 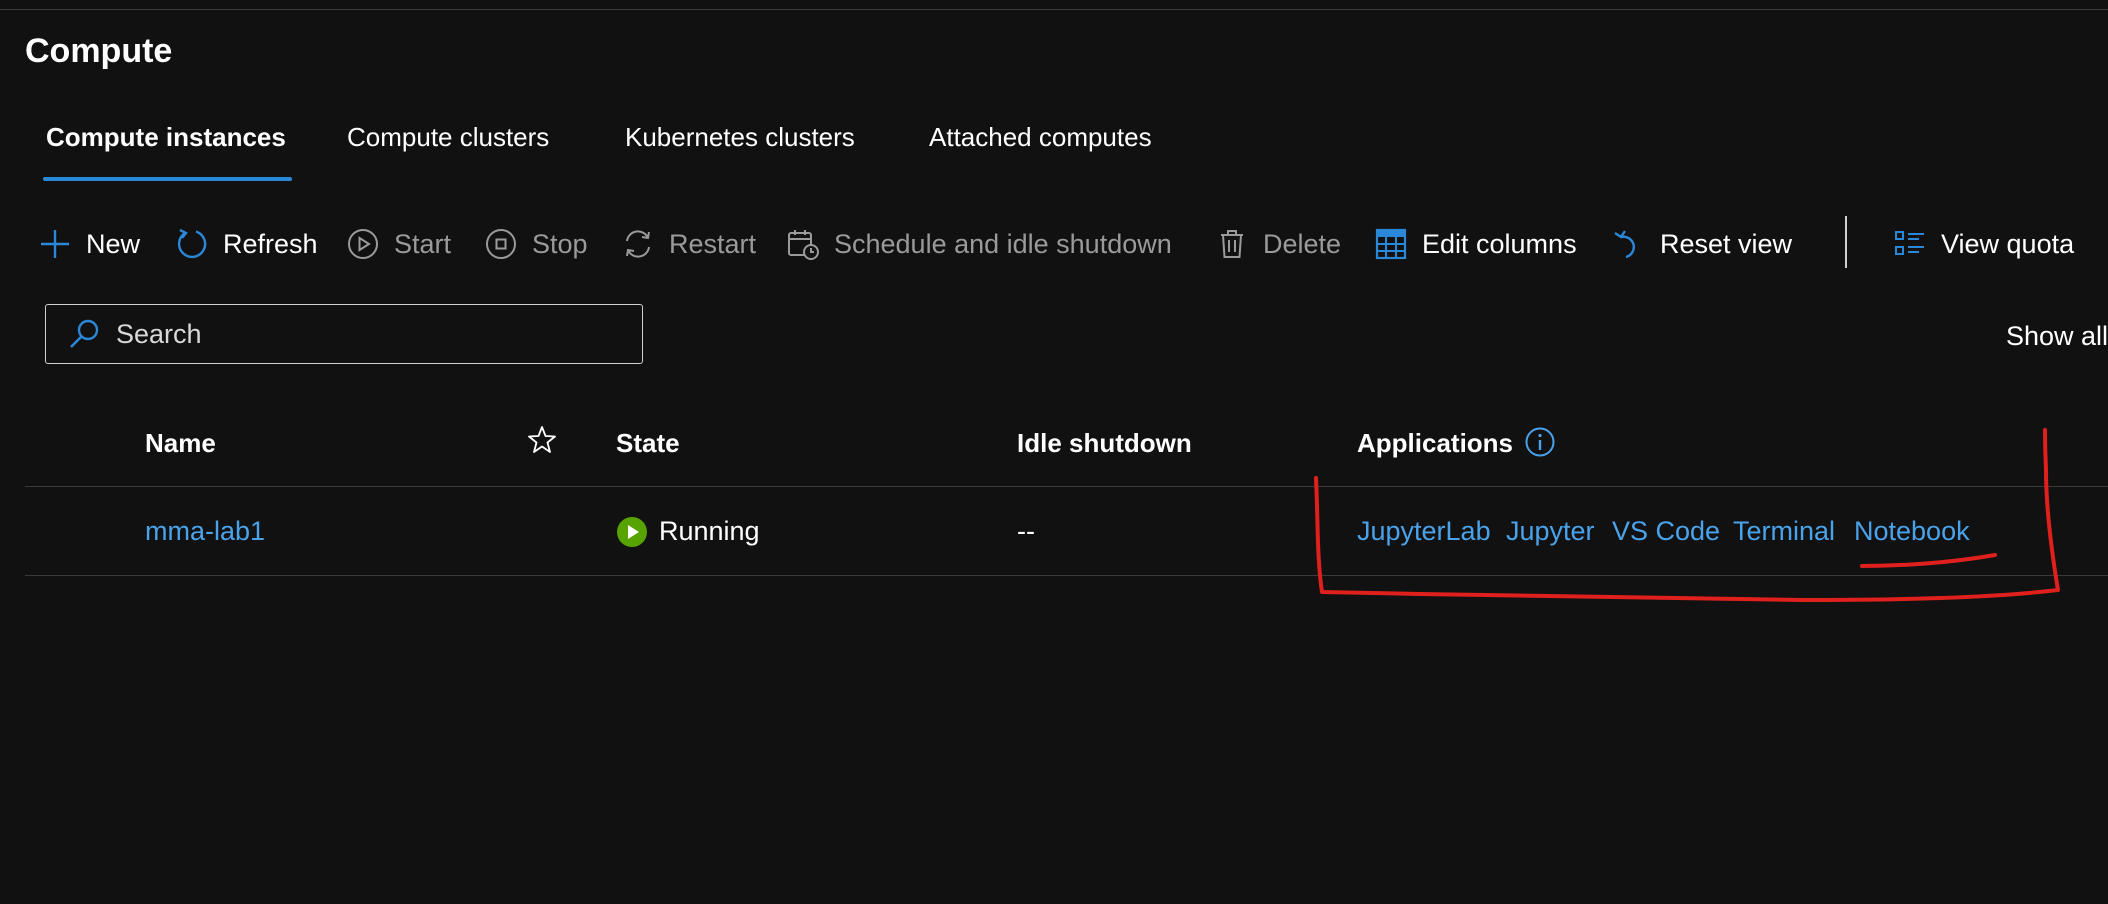 I want to click on red-underline, so click(x=1928, y=560).